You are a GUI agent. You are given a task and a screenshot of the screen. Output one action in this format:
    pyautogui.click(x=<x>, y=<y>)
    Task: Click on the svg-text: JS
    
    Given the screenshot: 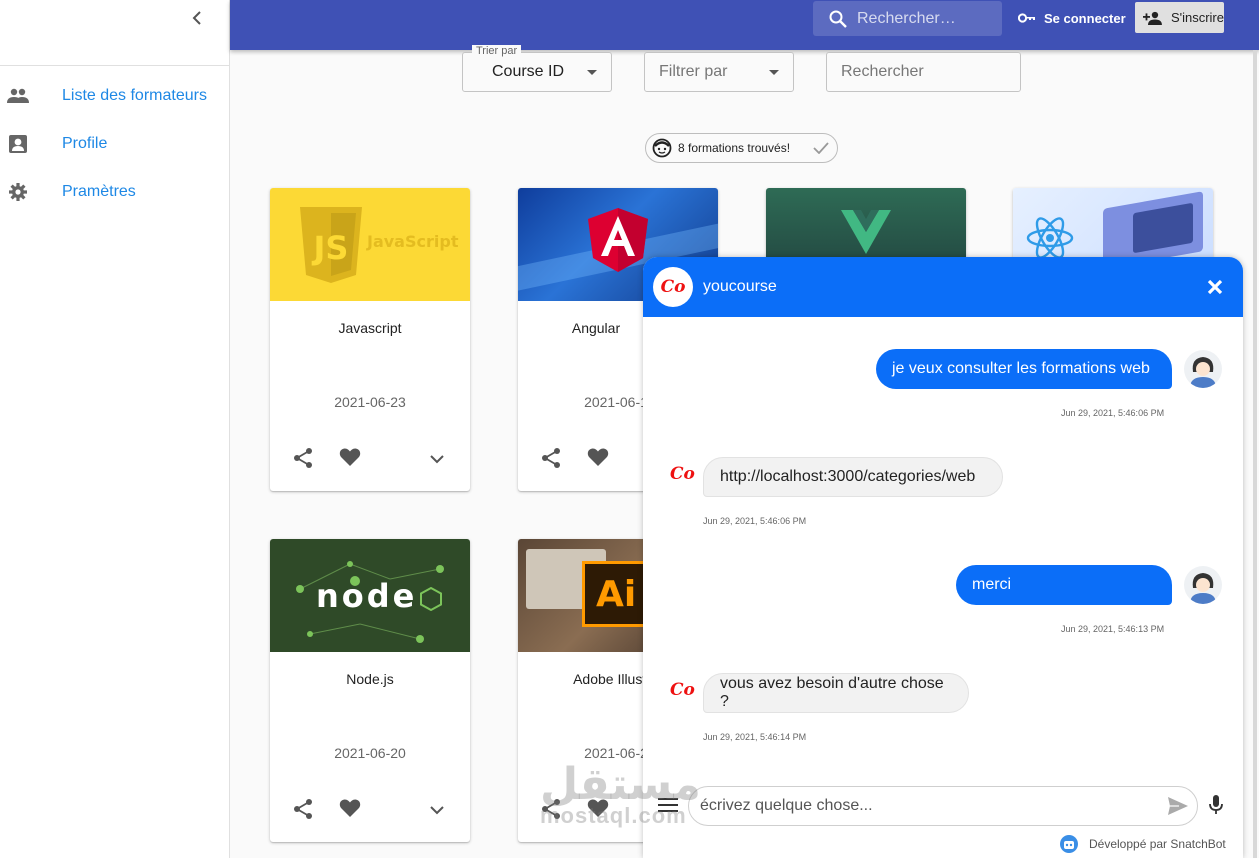 What is the action you would take?
    pyautogui.click(x=330, y=248)
    